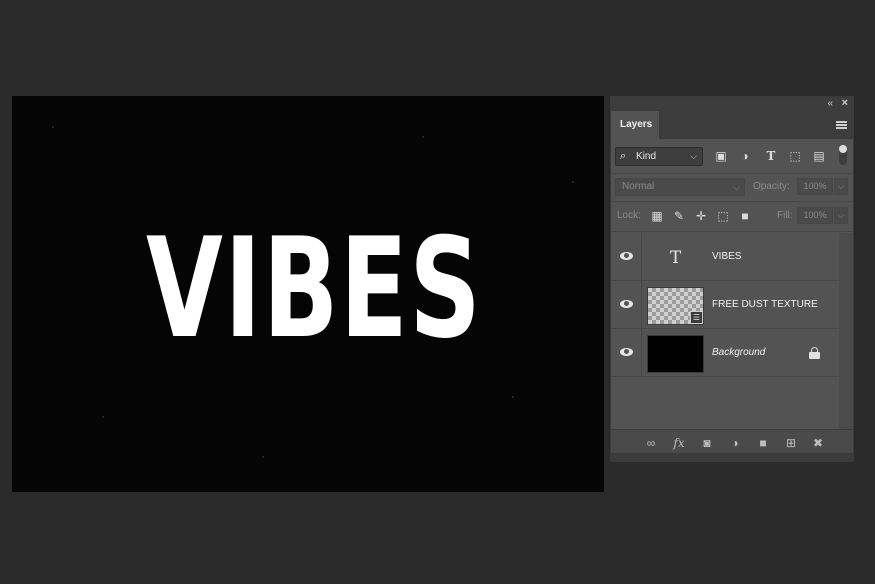 The width and height of the screenshot is (875, 584). What do you see at coordinates (629, 215) in the screenshot?
I see `lock-label: Lock:` at bounding box center [629, 215].